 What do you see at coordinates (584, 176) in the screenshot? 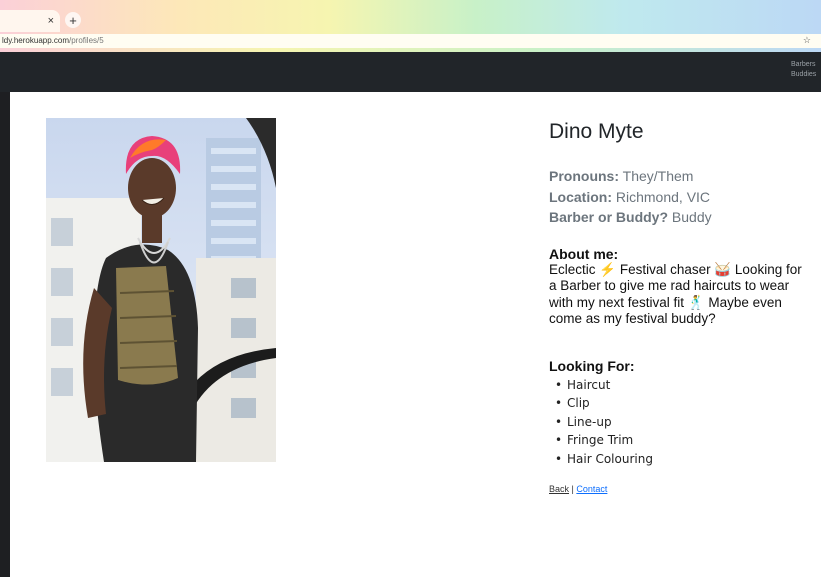
I see `pronouns-label: Pronouns:` at bounding box center [584, 176].